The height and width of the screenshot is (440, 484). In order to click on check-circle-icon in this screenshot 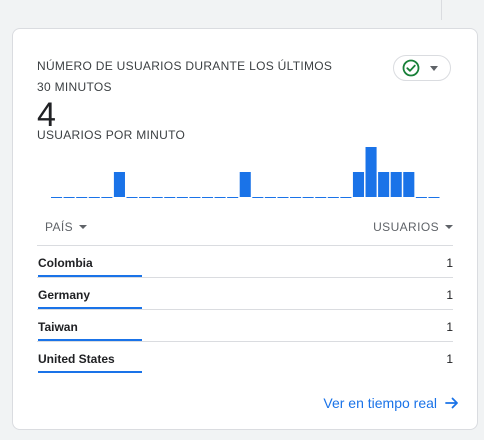, I will do `click(411, 68)`.